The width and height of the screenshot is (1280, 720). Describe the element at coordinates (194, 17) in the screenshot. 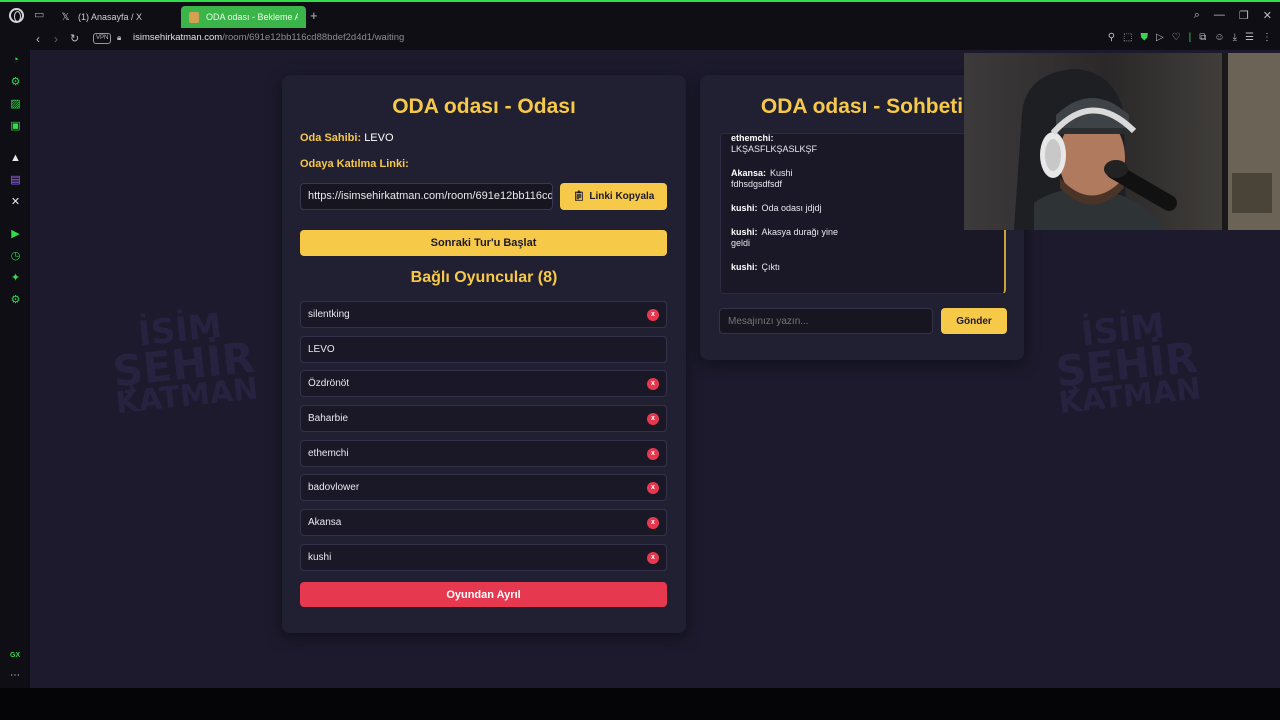

I see `site-favicon-icon` at that location.